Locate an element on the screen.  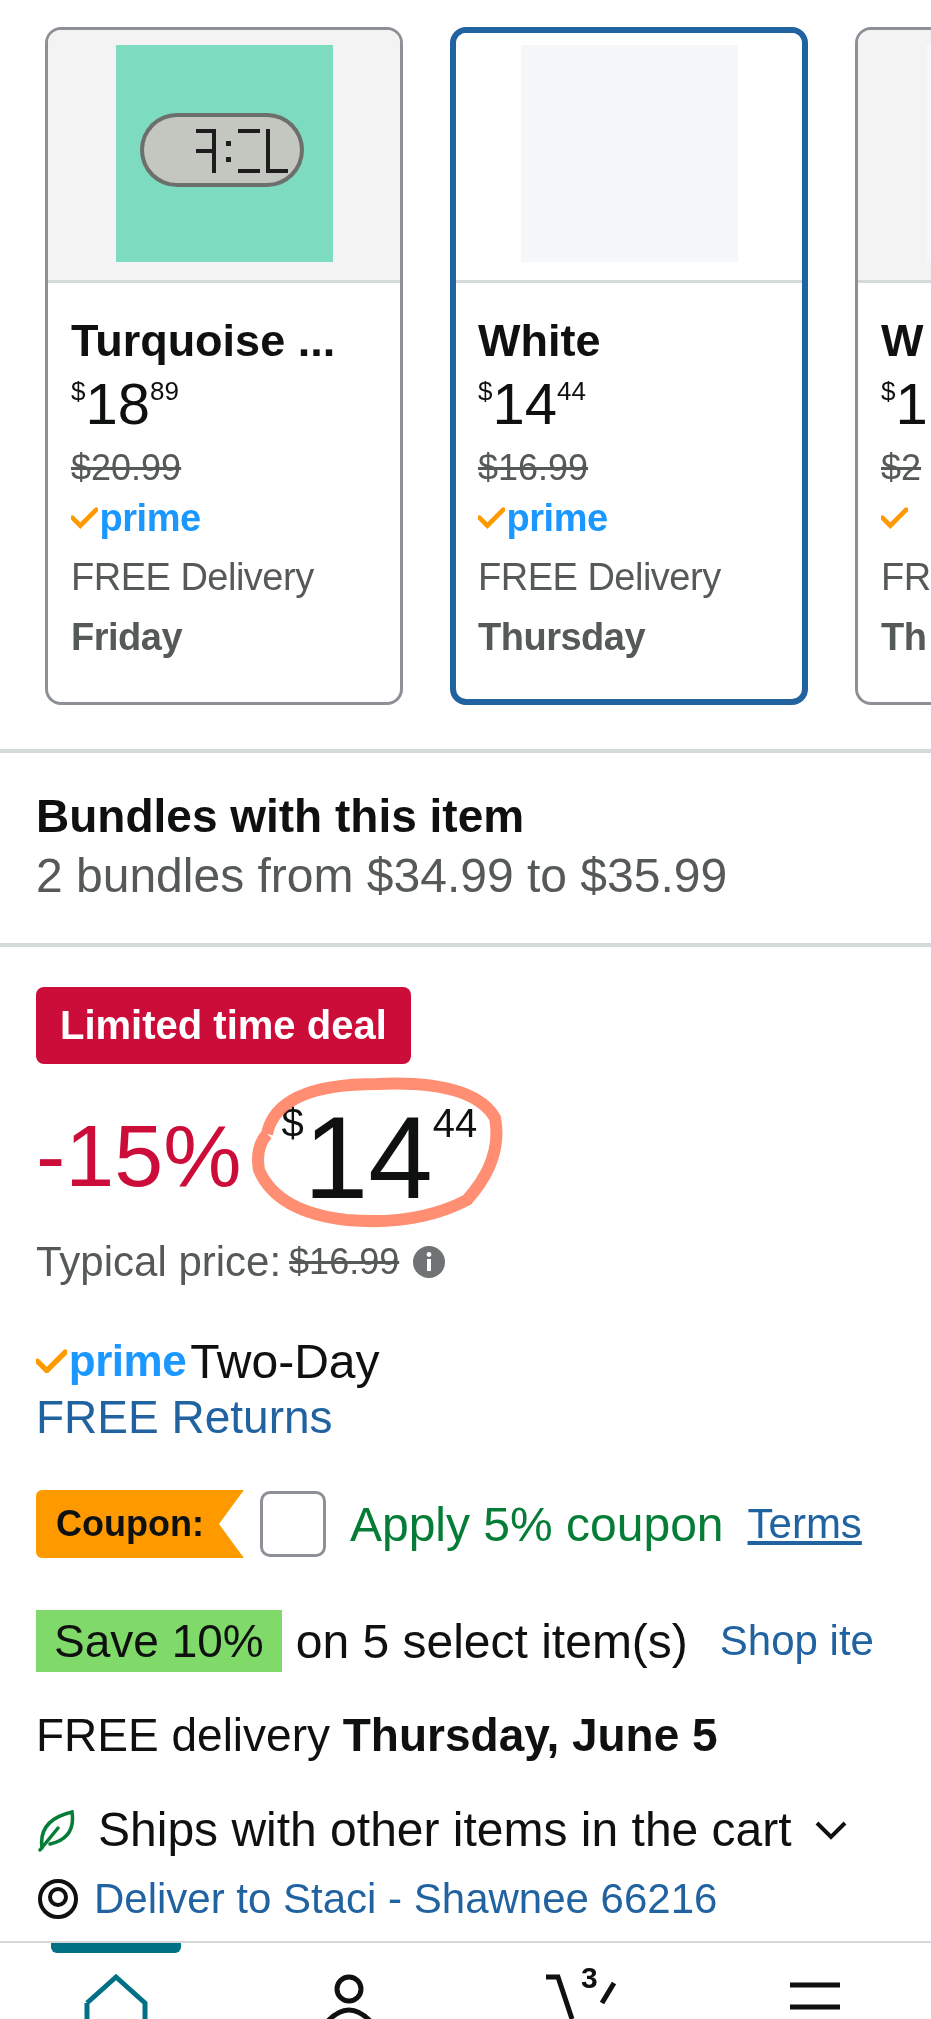
ships-with-text: Ships with other items in the cart is located at coordinates (445, 1829).